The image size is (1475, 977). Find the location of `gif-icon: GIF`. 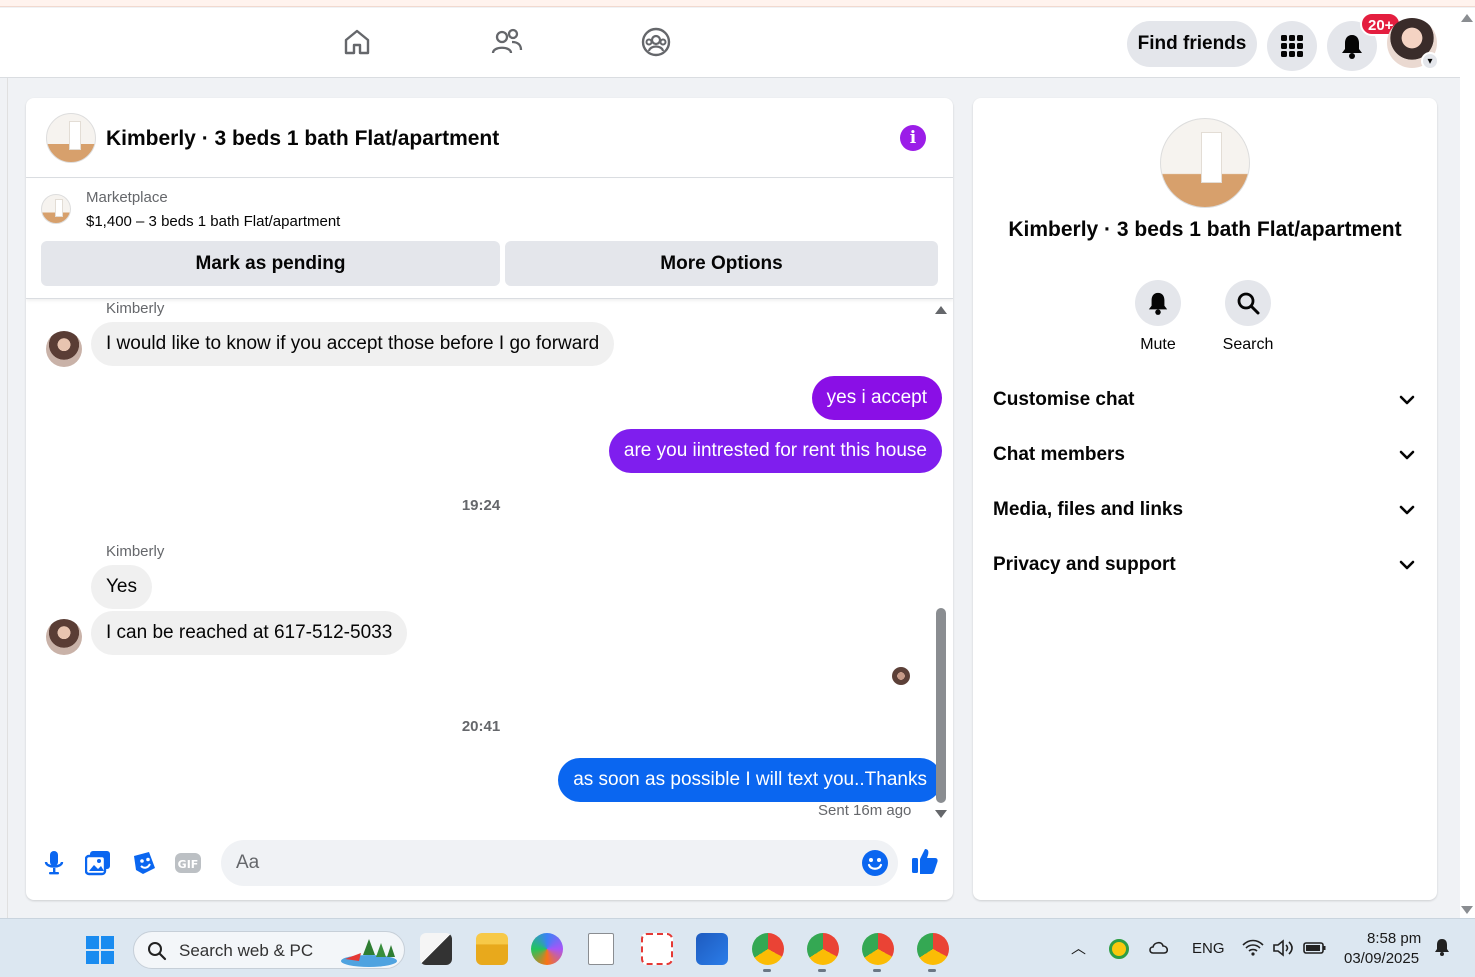

gif-icon: GIF is located at coordinates (188, 863).